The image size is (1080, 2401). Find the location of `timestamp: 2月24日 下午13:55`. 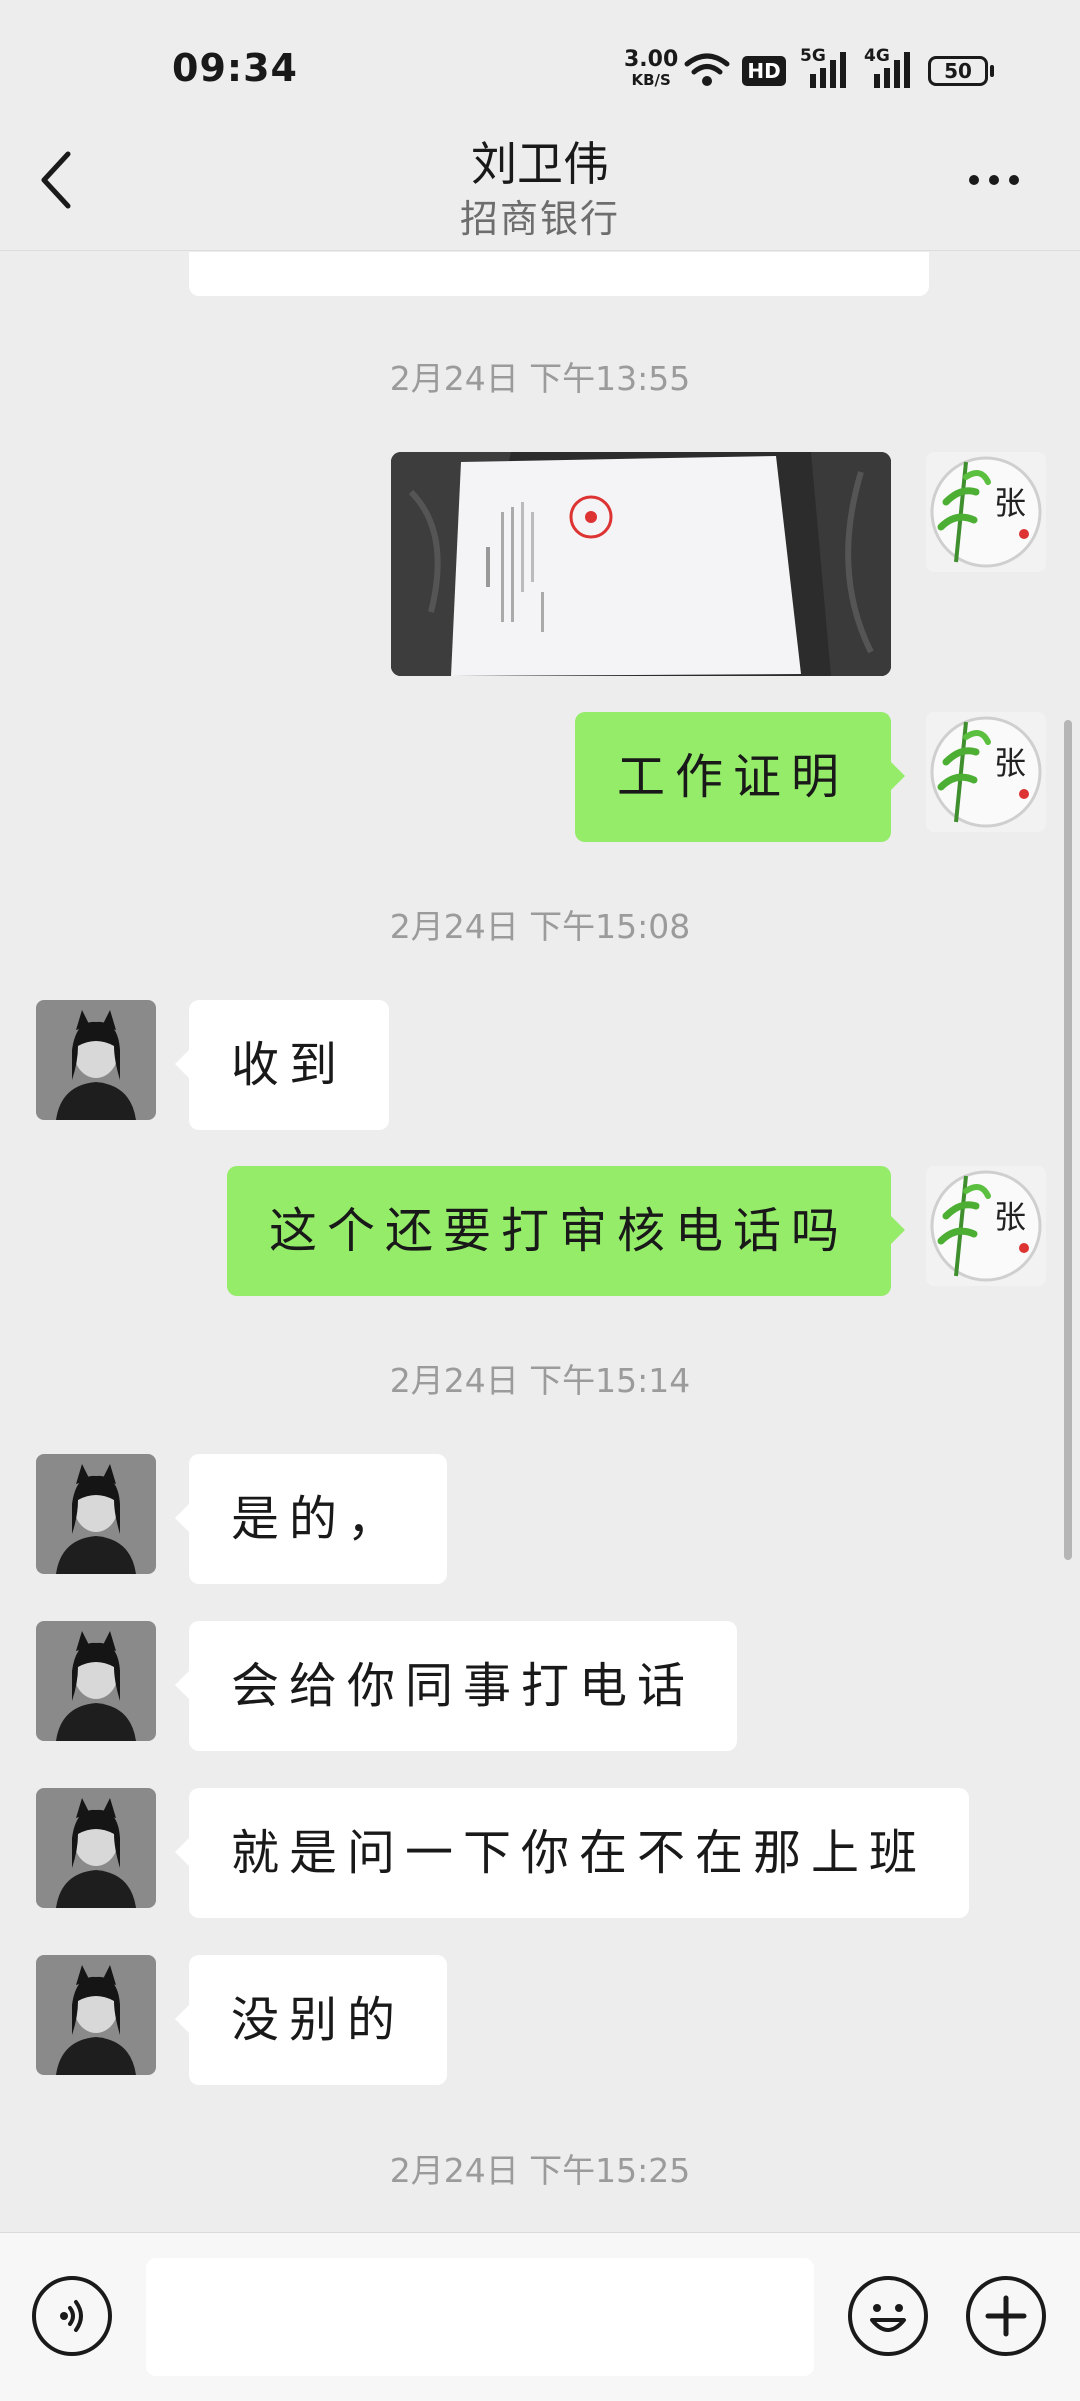

timestamp: 2月24日 下午13:55 is located at coordinates (540, 378).